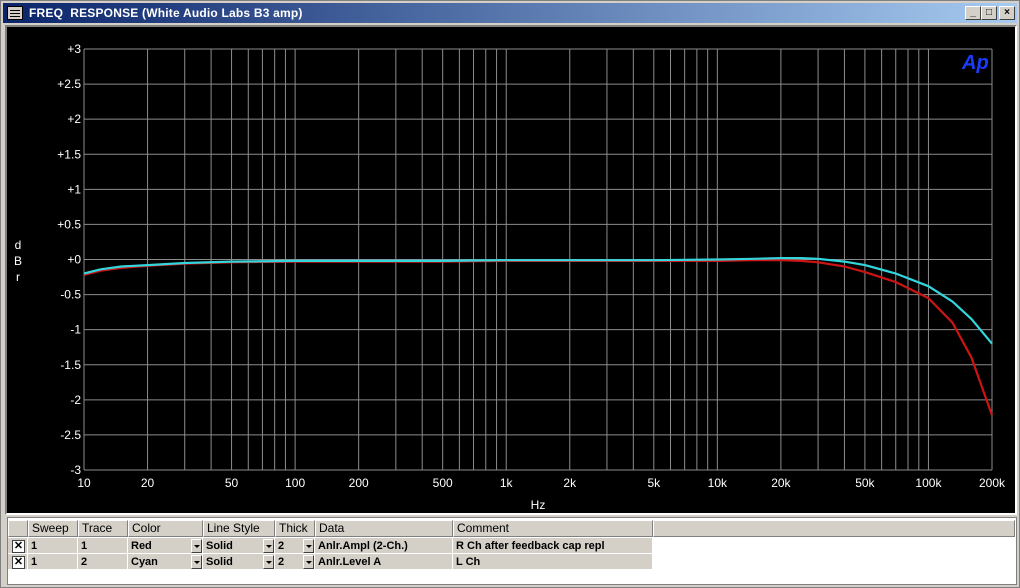  Describe the element at coordinates (69, 84) in the screenshot. I see `y-tick-label: +2.5` at that location.